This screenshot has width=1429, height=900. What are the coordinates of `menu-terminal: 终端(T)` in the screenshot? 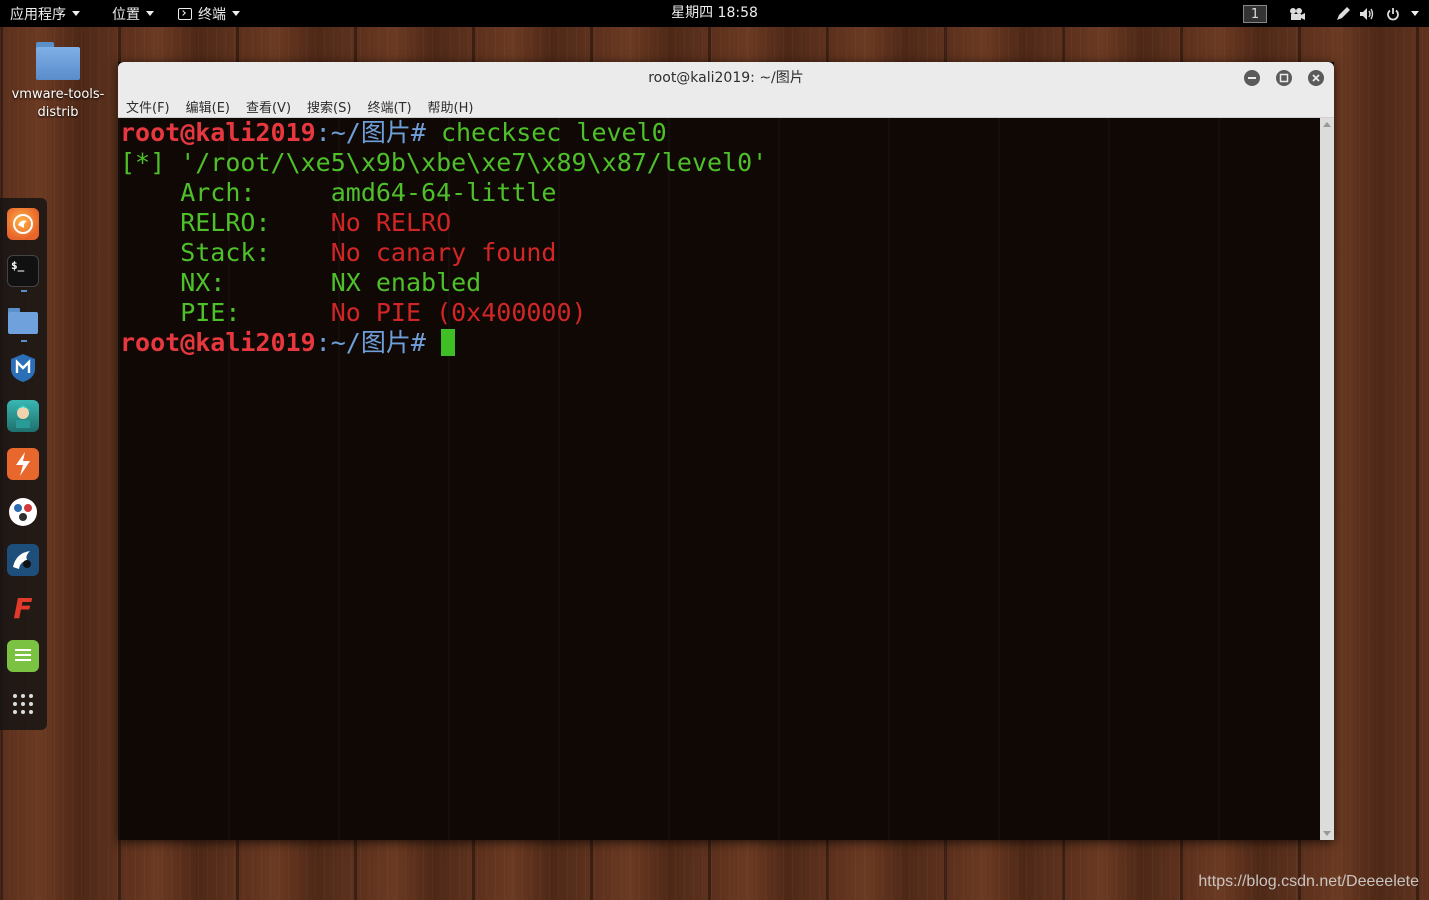 It's located at (387, 106).